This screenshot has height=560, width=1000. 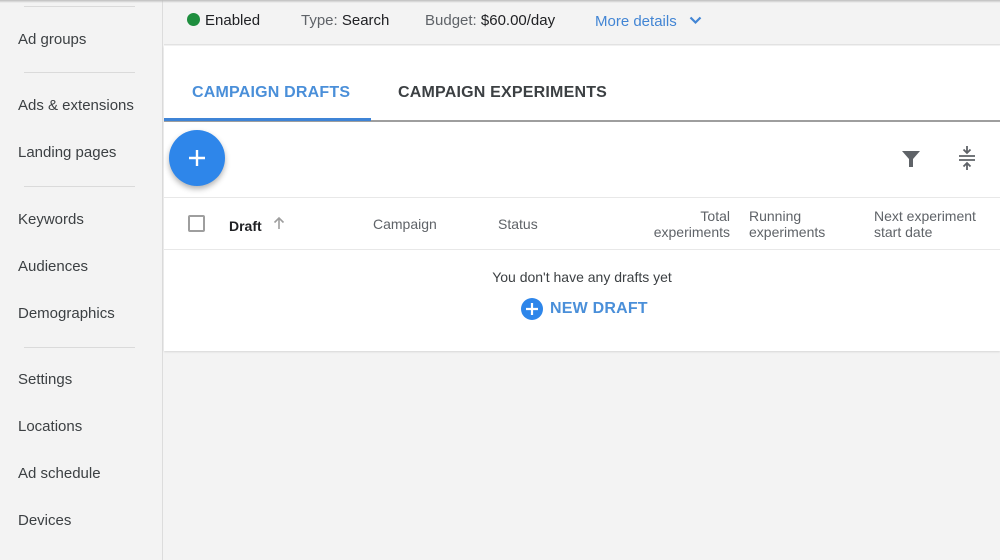 What do you see at coordinates (532, 309) in the screenshot?
I see `add-circle-icon` at bounding box center [532, 309].